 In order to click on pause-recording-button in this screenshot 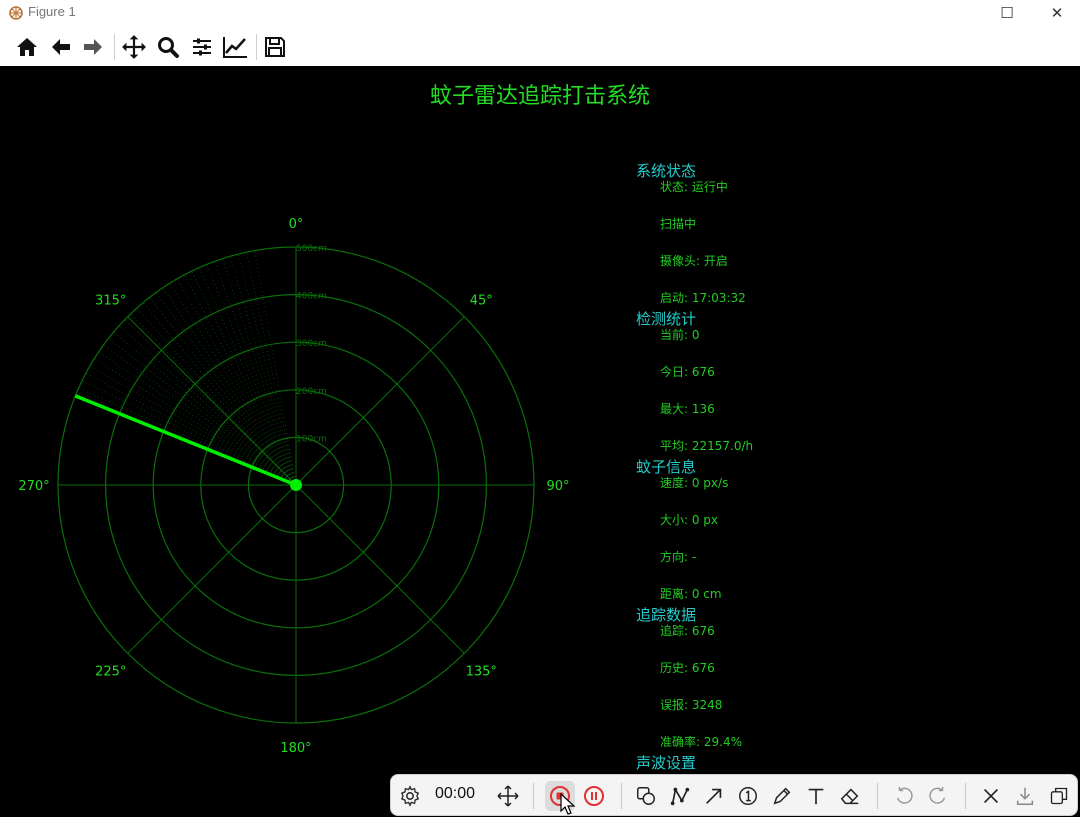, I will do `click(594, 796)`.